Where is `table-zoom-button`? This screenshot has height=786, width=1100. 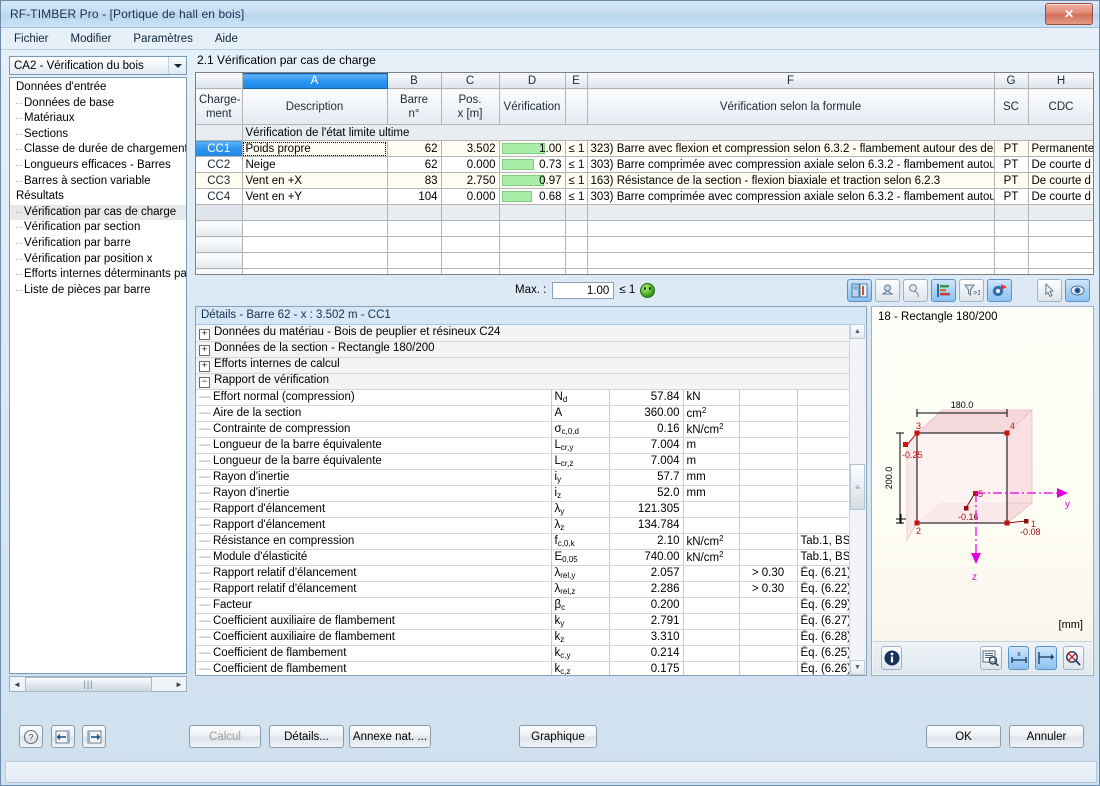
table-zoom-button is located at coordinates (991, 658).